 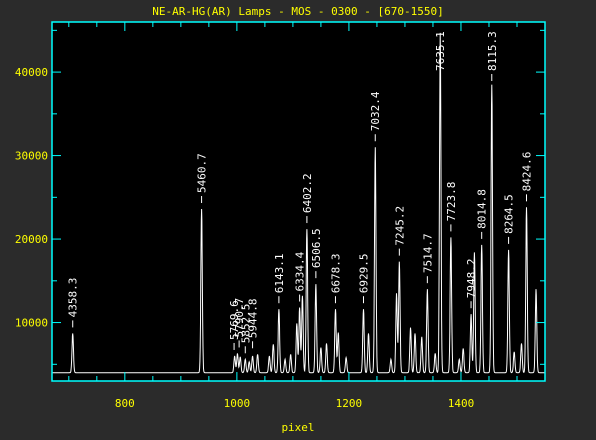 What do you see at coordinates (471, 278) in the screenshot?
I see `annotation-label: 7948.2` at bounding box center [471, 278].